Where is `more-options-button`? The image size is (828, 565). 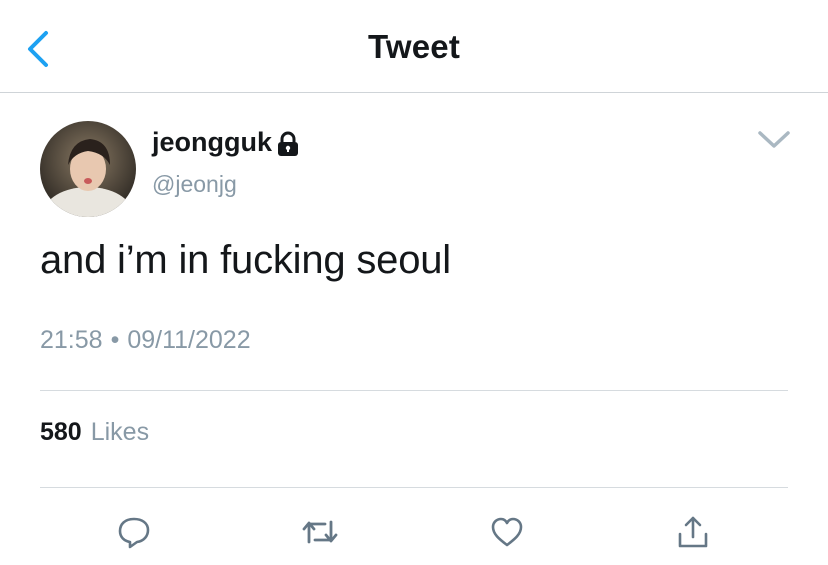
more-options-button is located at coordinates (774, 139).